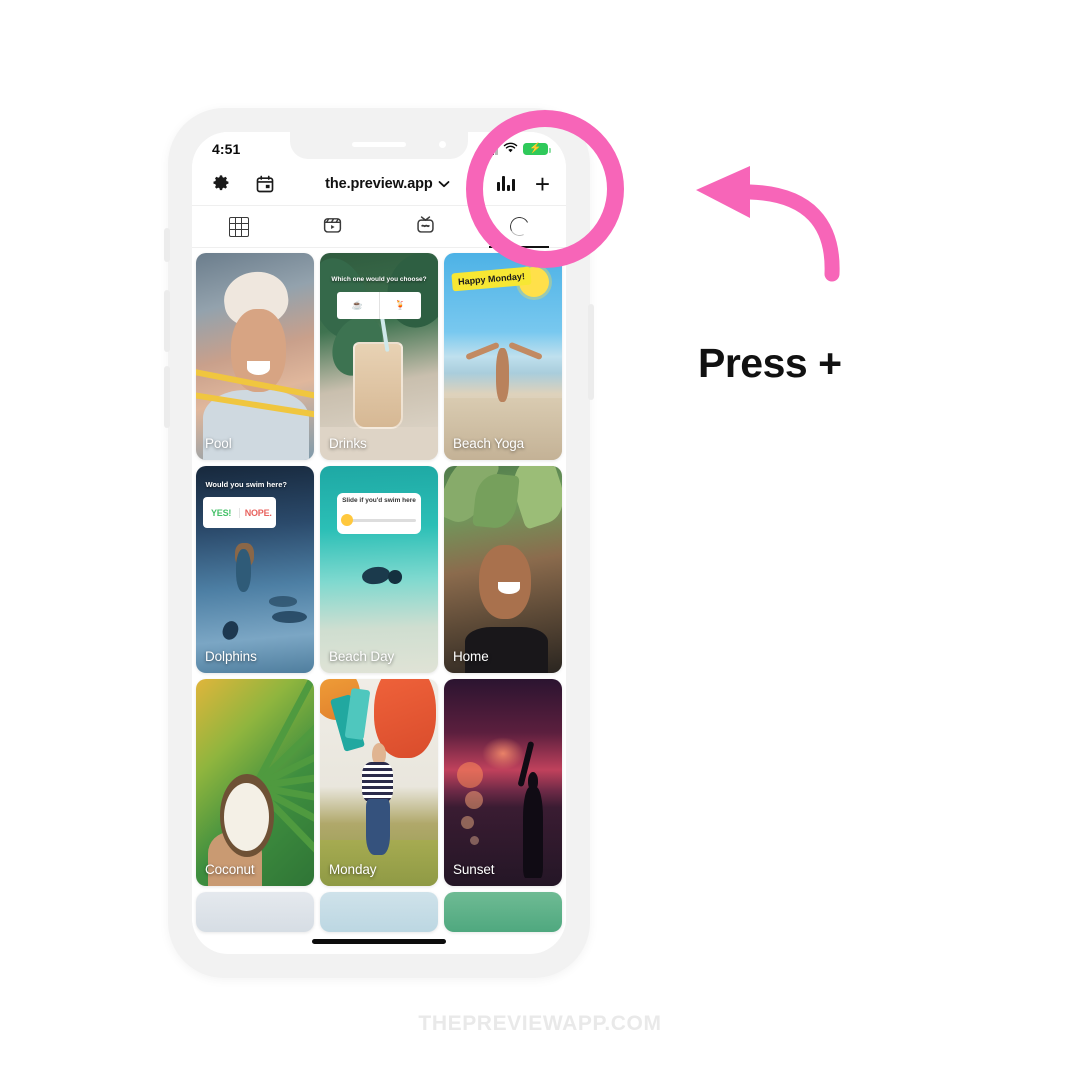 This screenshot has height=1080, width=1080. I want to click on grid-icon, so click(238, 226).